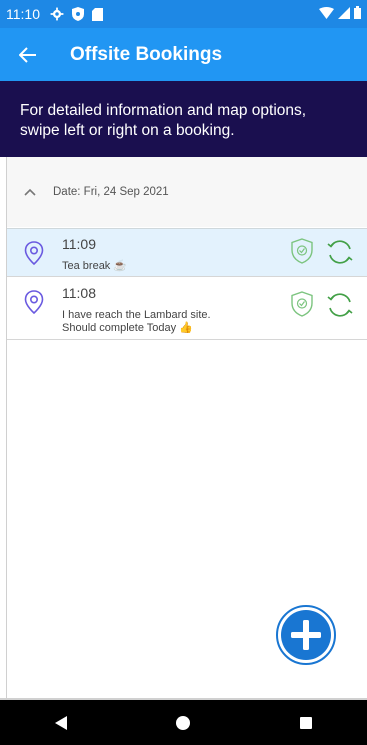 Image resolution: width=367 pixels, height=745 pixels. Describe the element at coordinates (357, 14) in the screenshot. I see `battery-icon` at that location.